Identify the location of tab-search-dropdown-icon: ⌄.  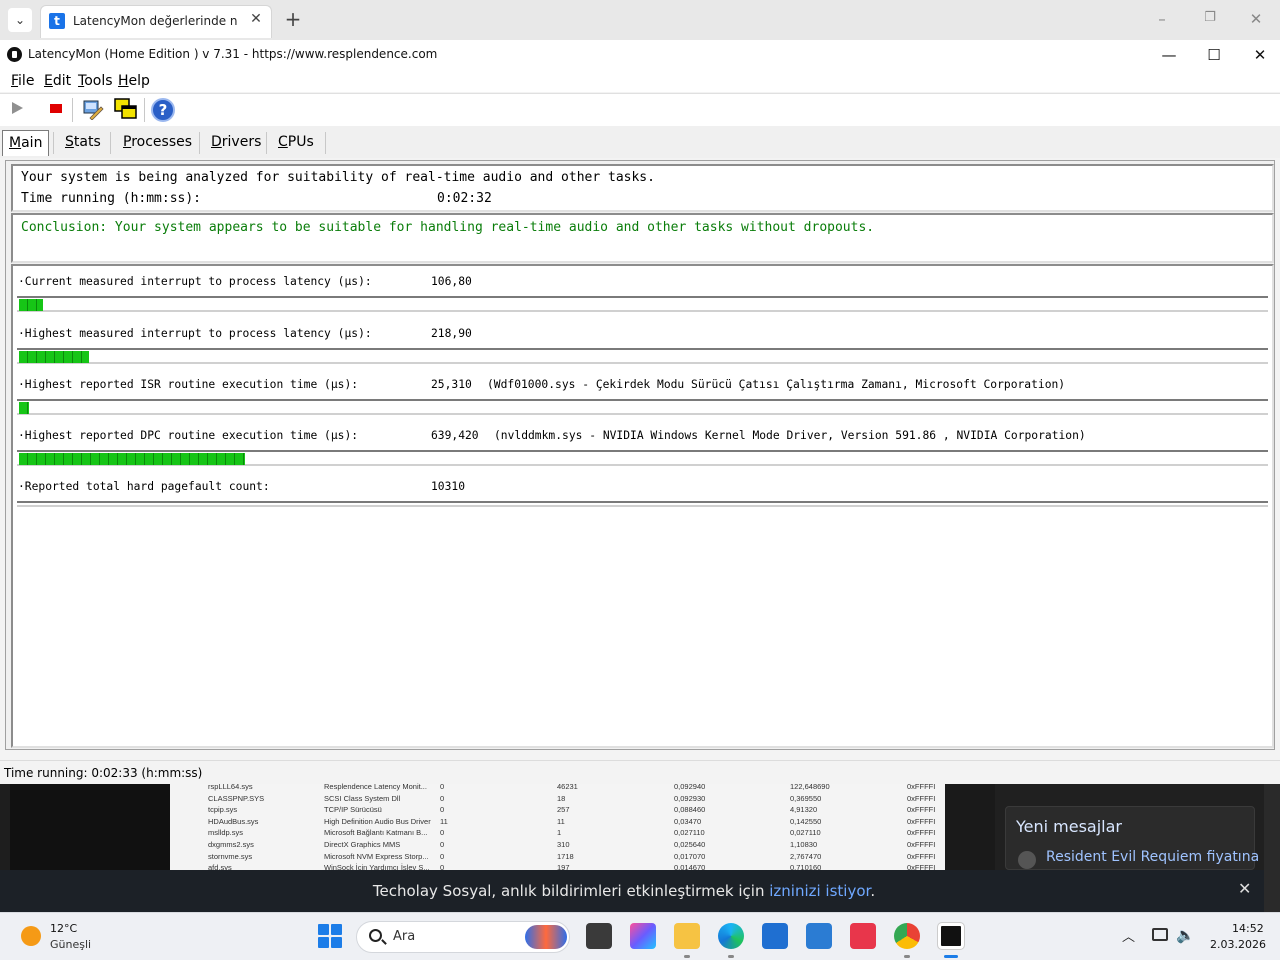
(20, 20).